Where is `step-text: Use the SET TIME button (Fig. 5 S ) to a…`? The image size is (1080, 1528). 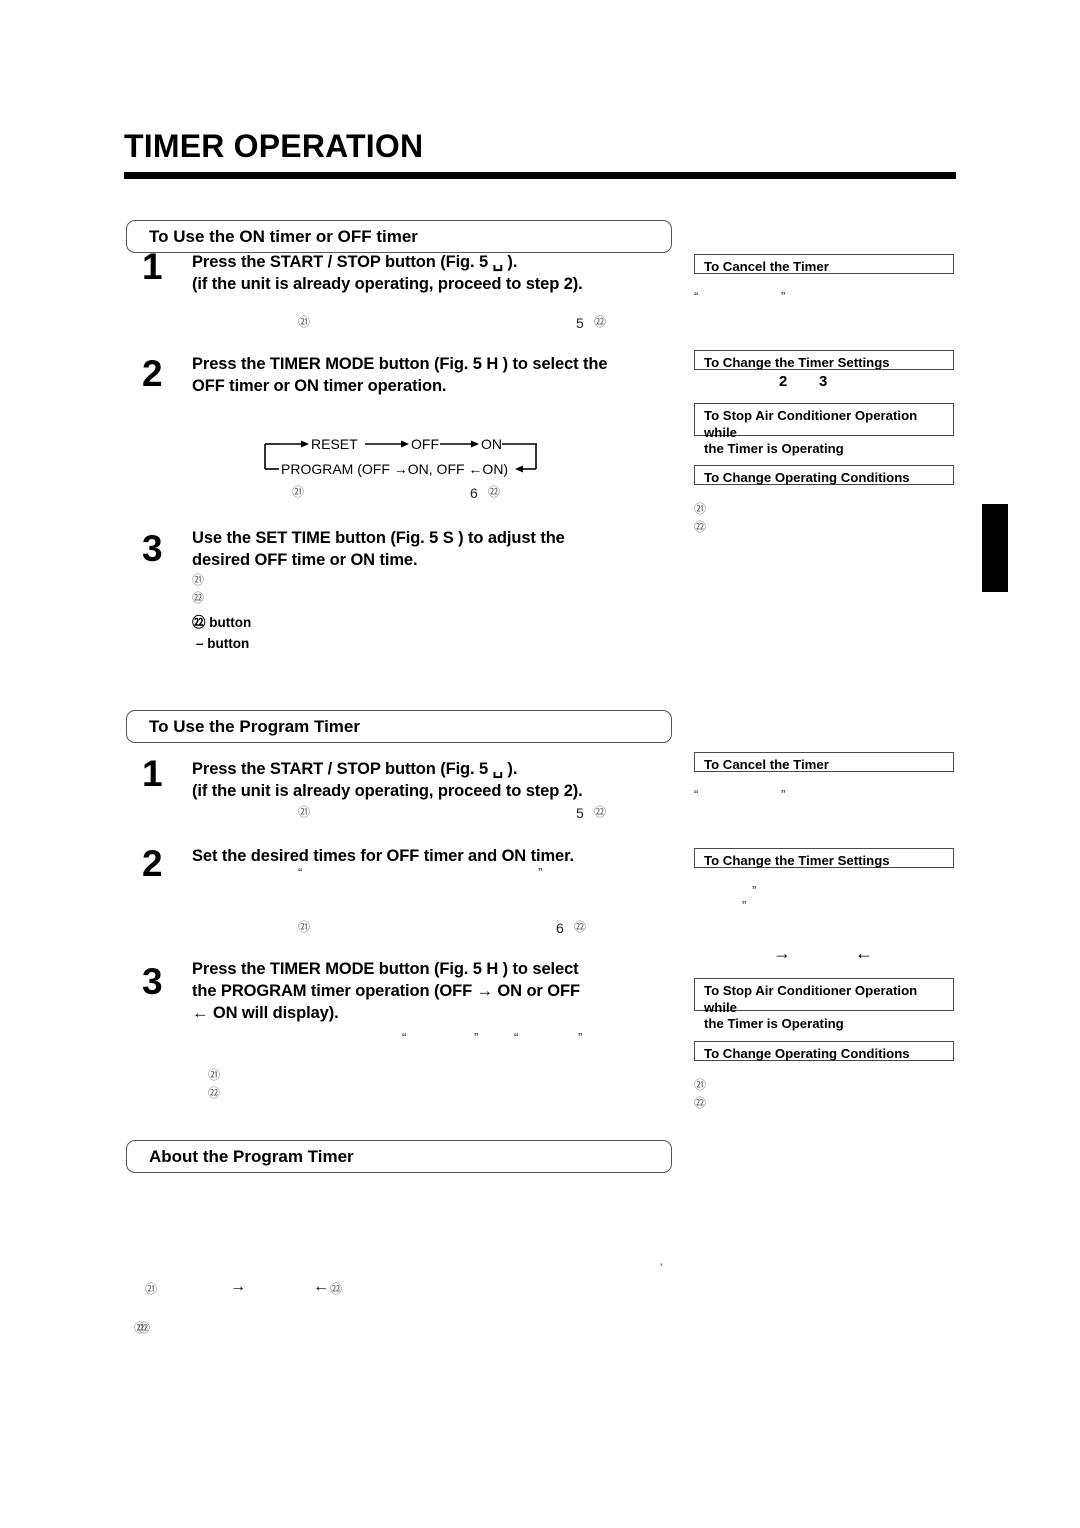
step-text: Use the SET TIME button (Fig. 5 S ) to a… is located at coordinates (438, 550).